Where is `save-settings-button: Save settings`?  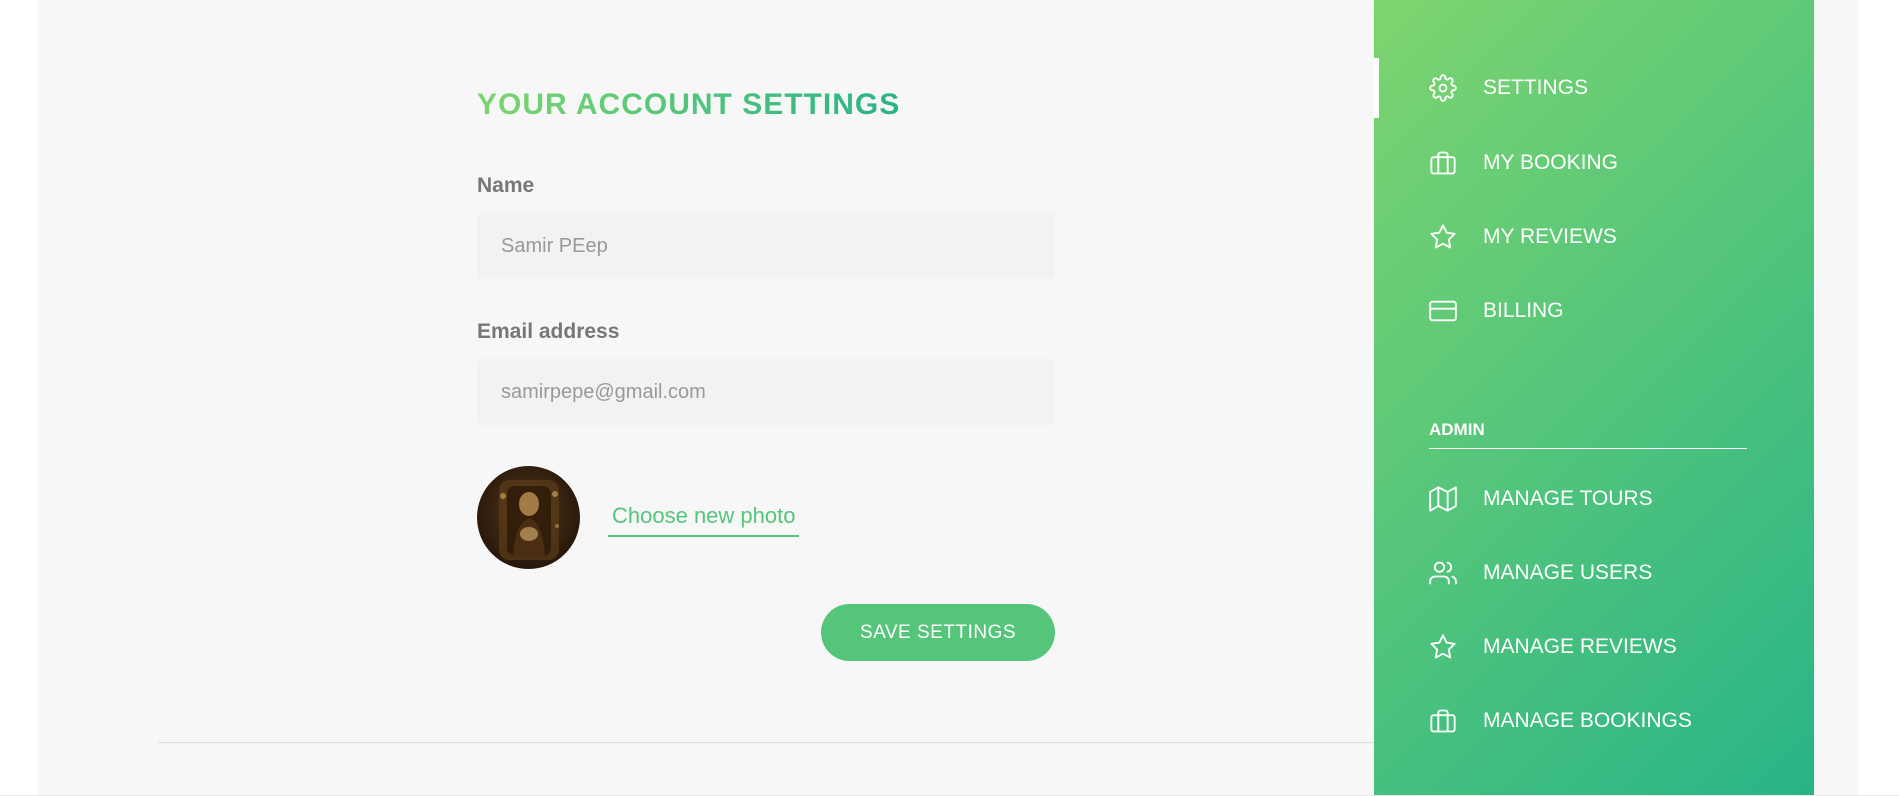
save-settings-button: Save settings is located at coordinates (938, 632).